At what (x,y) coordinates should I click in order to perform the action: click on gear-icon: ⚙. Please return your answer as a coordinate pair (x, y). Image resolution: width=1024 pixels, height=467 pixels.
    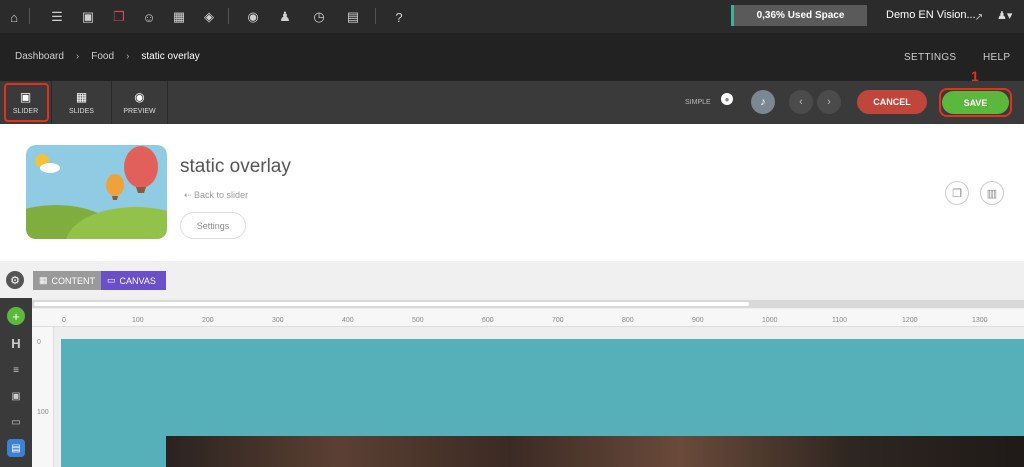
    Looking at the image, I should click on (15, 280).